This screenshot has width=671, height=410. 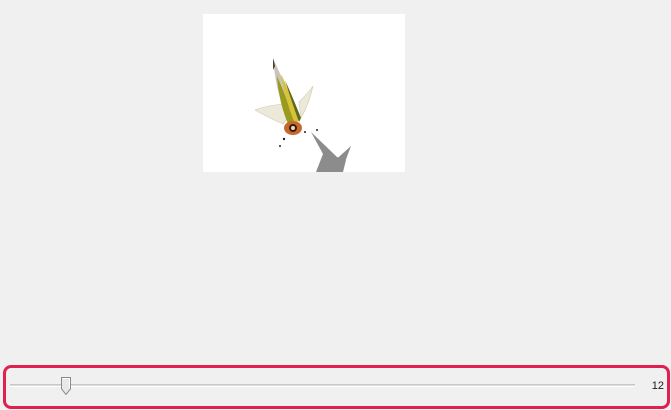 What do you see at coordinates (322, 385) in the screenshot?
I see `slider-track` at bounding box center [322, 385].